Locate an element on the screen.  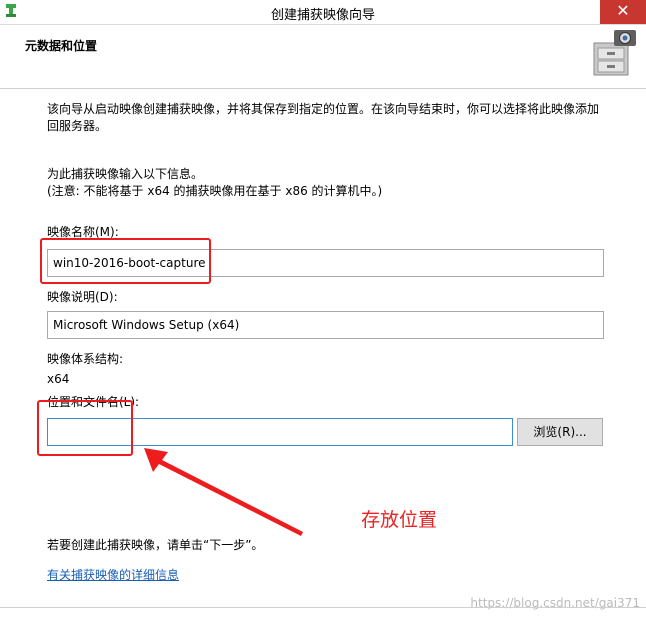
image-desc-label: 映像说明(D): is located at coordinates (82, 297).